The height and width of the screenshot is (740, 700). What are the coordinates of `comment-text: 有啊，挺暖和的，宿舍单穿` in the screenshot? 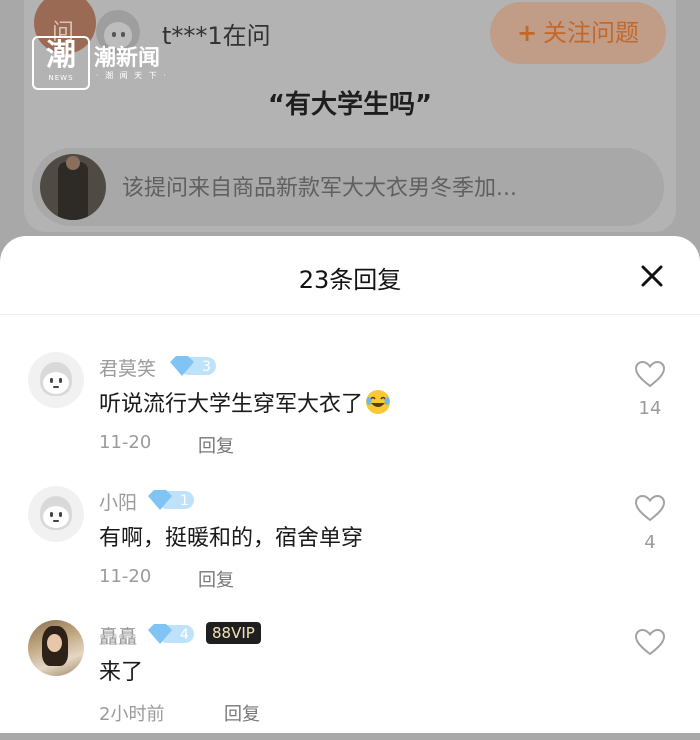 It's located at (231, 538).